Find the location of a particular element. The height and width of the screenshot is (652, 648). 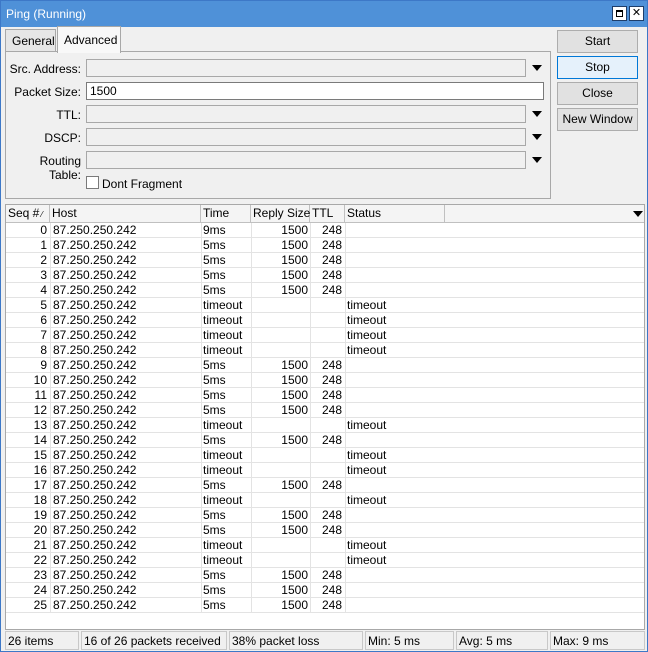

cell-seq: 1 is located at coordinates (43, 245).